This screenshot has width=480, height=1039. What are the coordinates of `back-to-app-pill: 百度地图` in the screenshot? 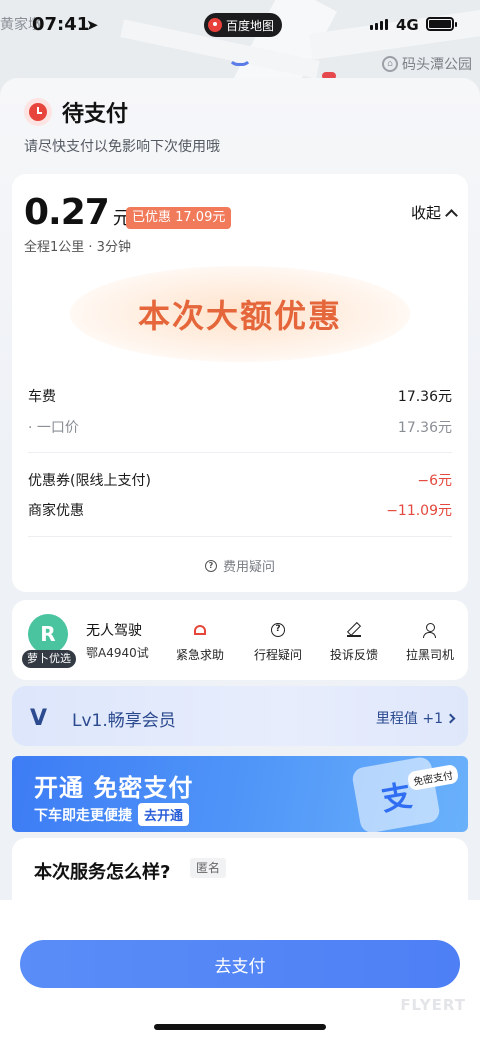 It's located at (243, 25).